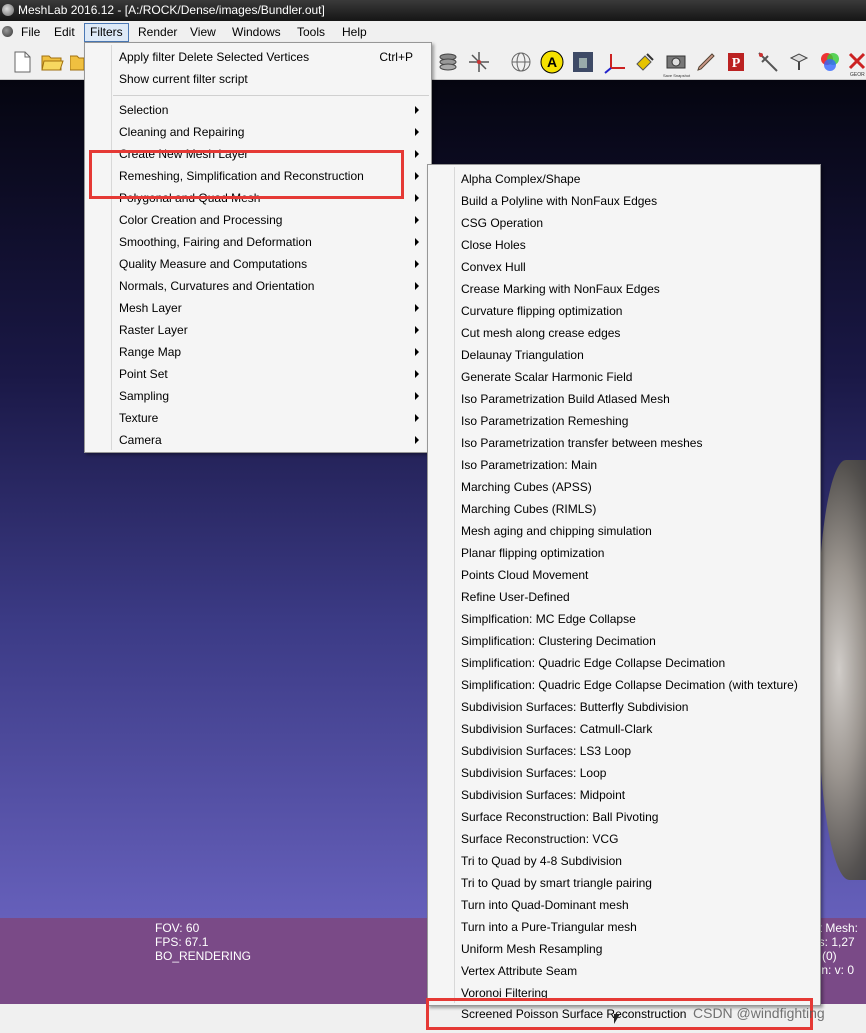 The width and height of the screenshot is (866, 1033). Describe the element at coordinates (552, 62) in the screenshot. I see `annotation-a-icon: A` at that location.